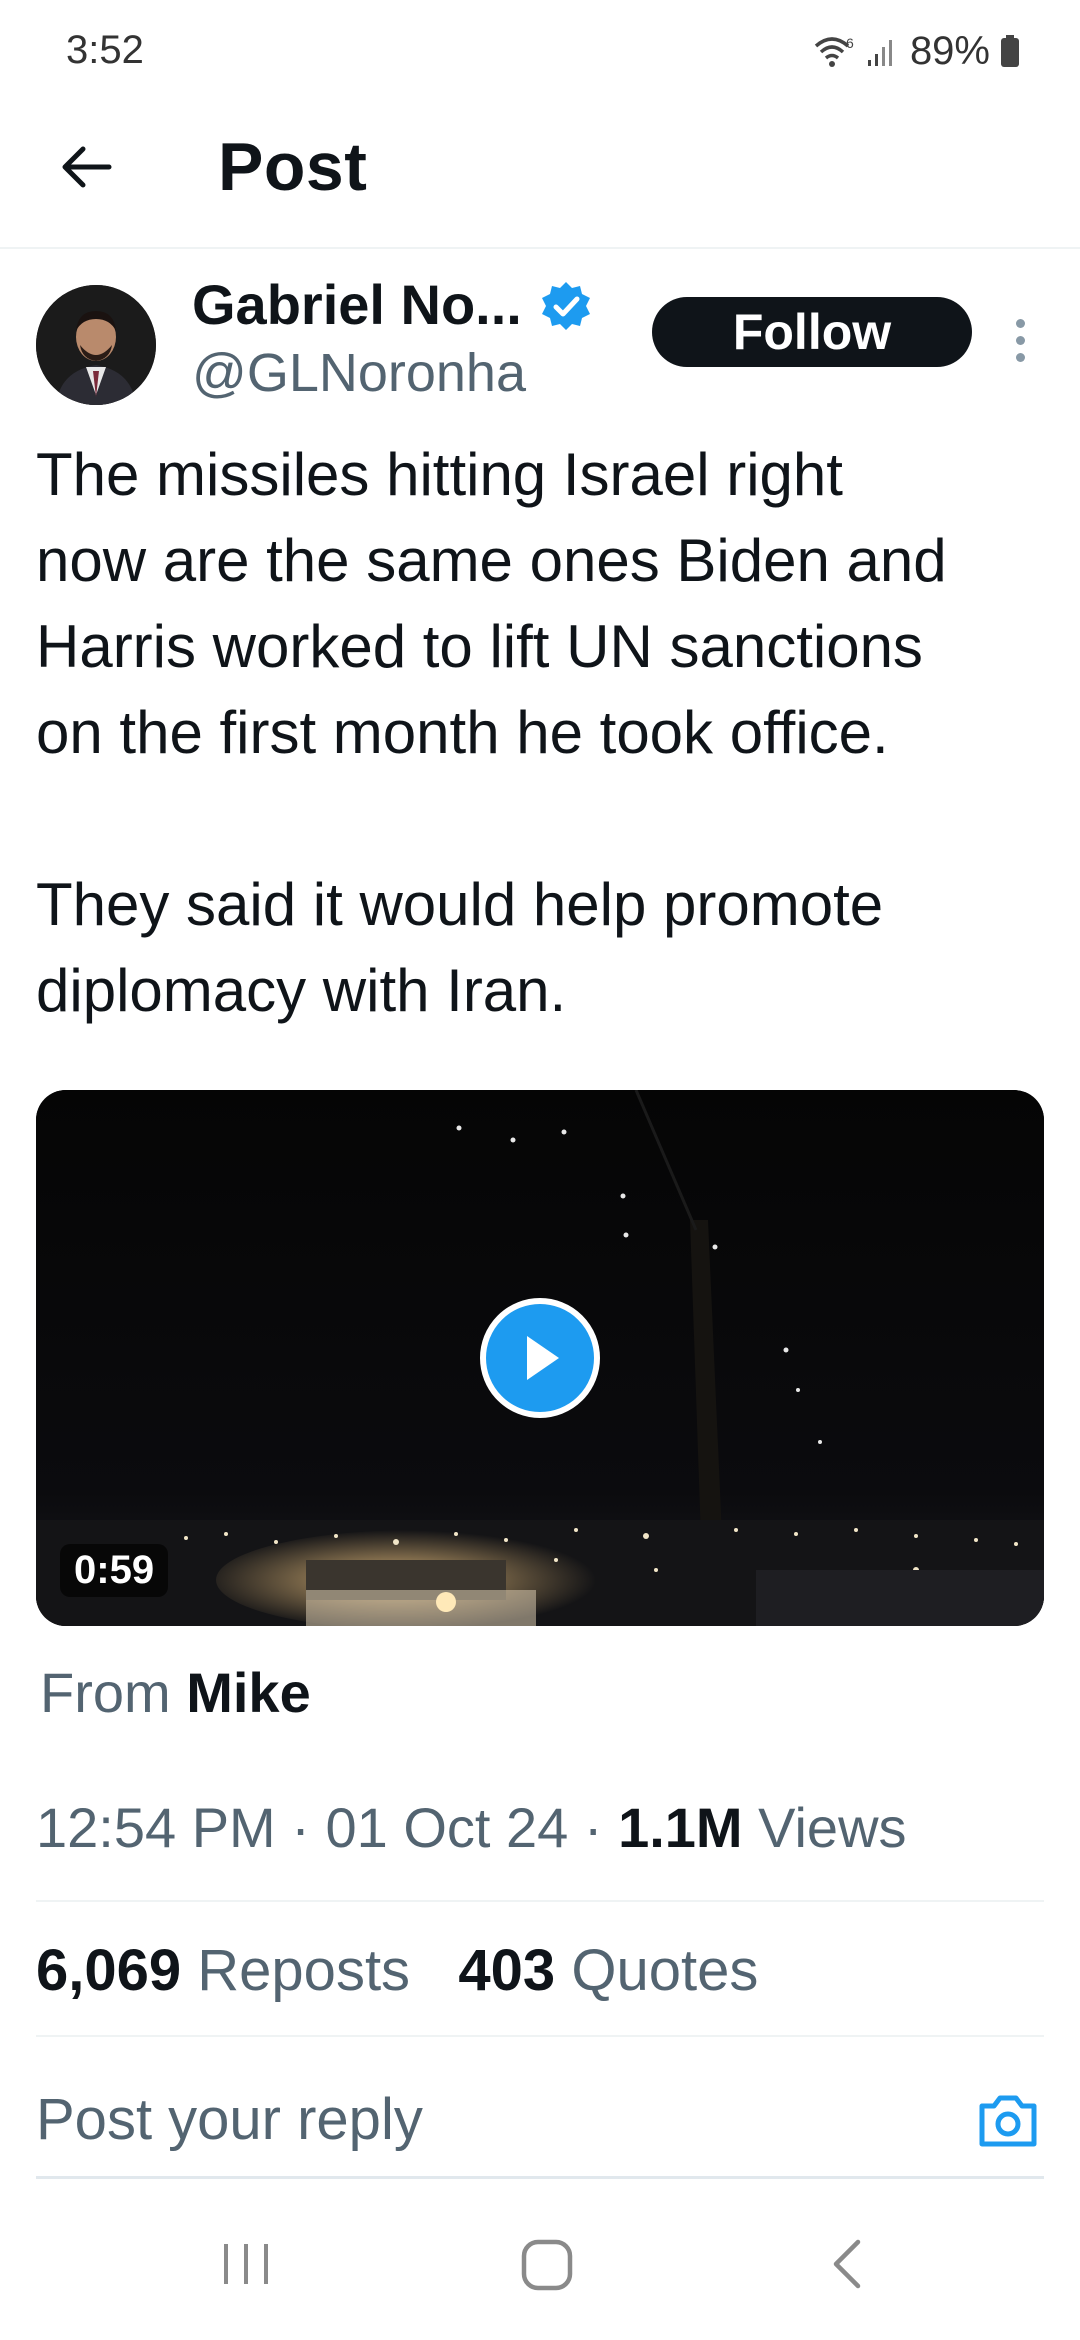 This screenshot has width=1080, height=2340. I want to click on avatar-photo, so click(96, 345).